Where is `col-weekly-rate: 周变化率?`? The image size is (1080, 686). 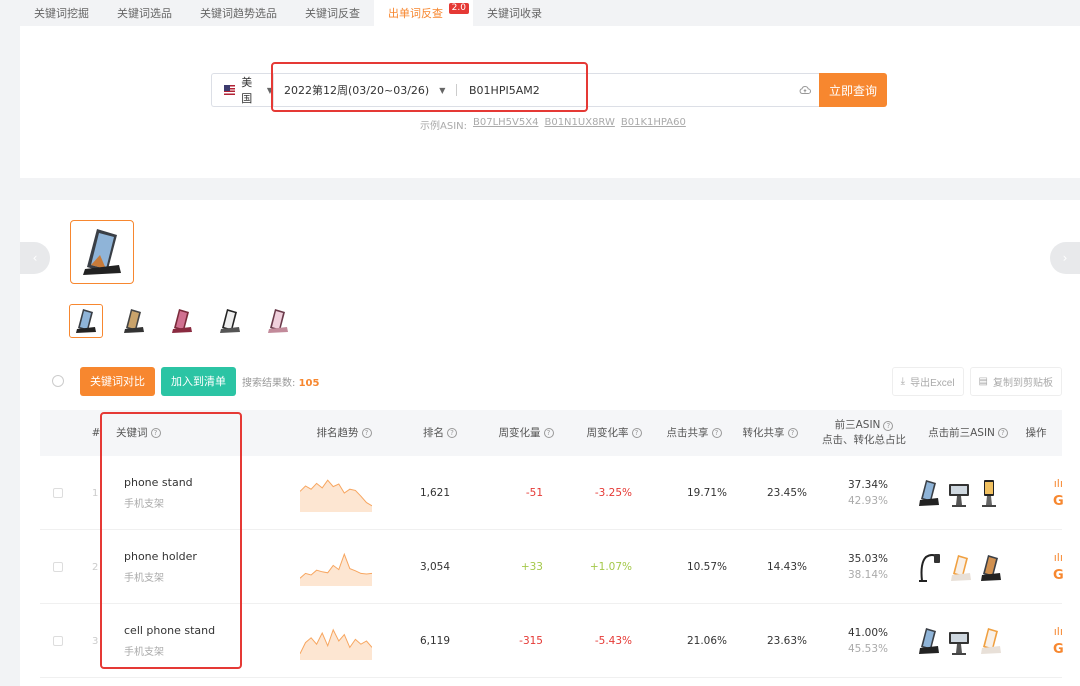 col-weekly-rate: 周变化率? is located at coordinates (614, 433).